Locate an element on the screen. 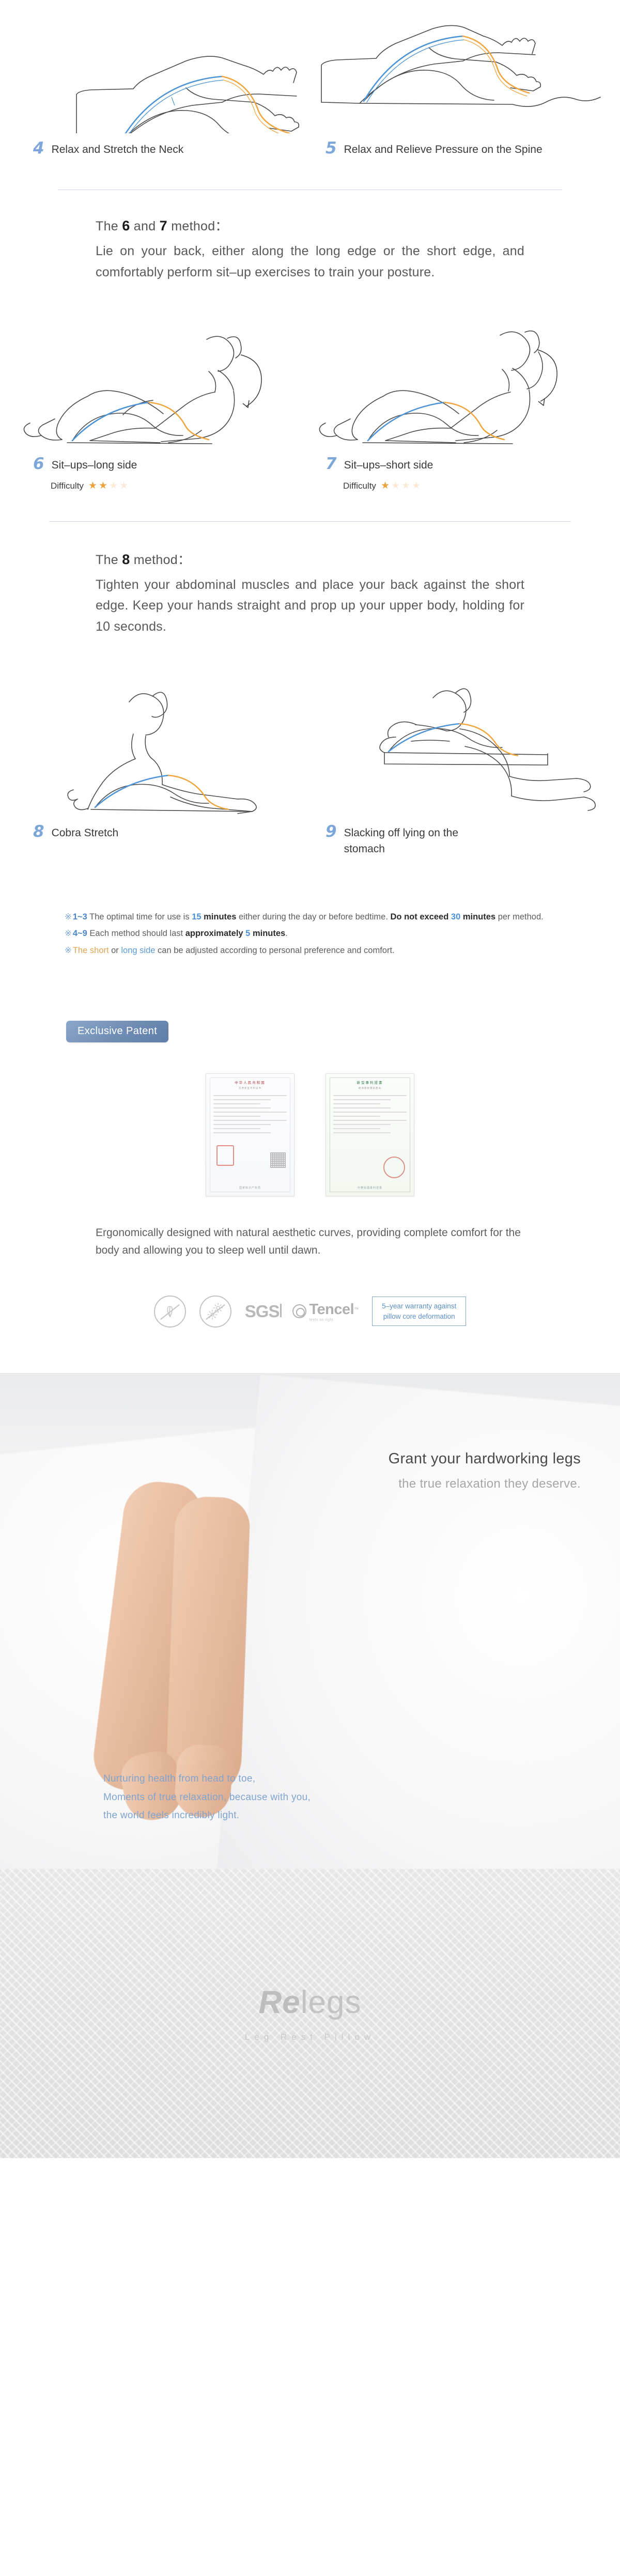  tencel-logo: Tencel™ feels so right is located at coordinates (326, 1312).